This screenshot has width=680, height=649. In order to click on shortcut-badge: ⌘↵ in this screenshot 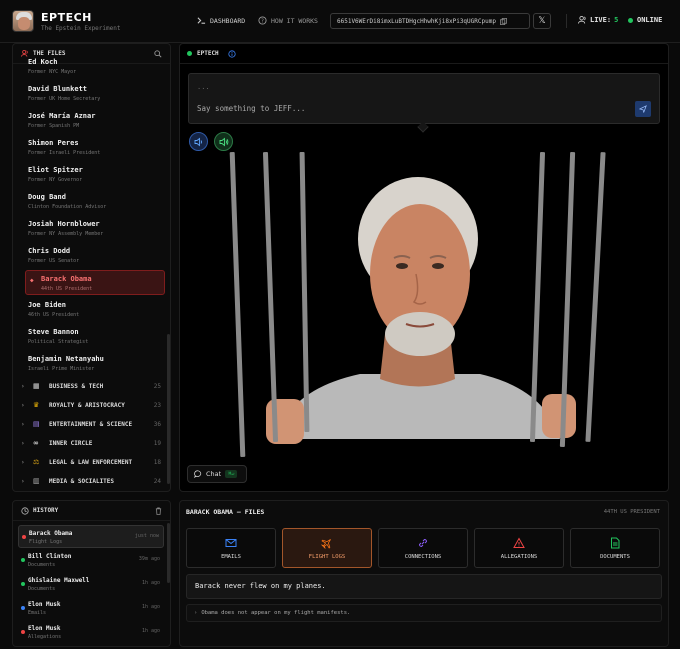, I will do `click(231, 474)`.